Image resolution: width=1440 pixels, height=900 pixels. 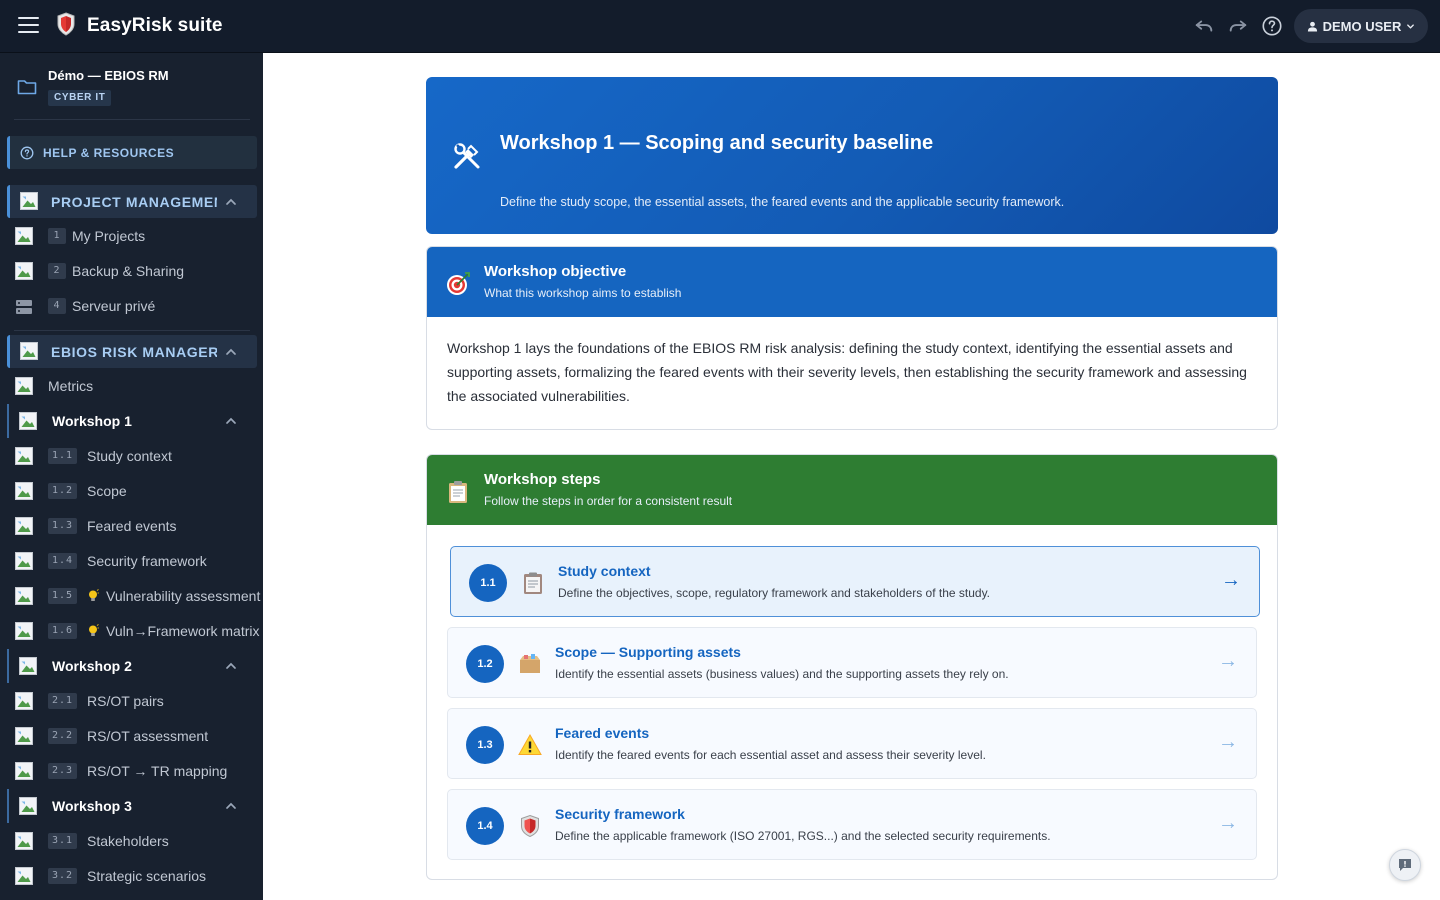 What do you see at coordinates (63, 736) in the screenshot?
I see `item-number: 2.2` at bounding box center [63, 736].